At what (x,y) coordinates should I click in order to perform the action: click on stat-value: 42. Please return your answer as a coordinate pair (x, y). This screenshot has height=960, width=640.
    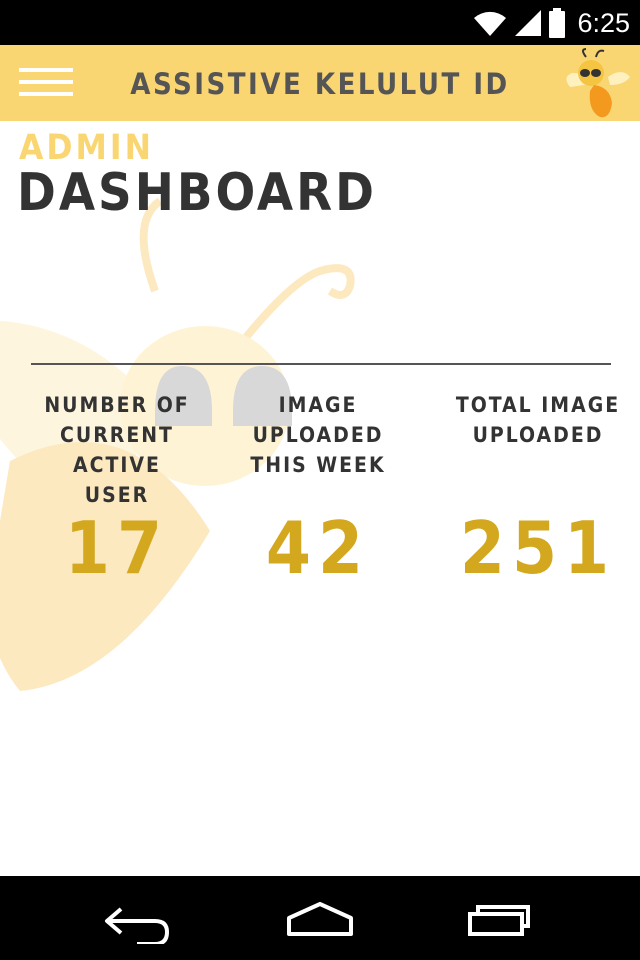
    Looking at the image, I should click on (318, 548).